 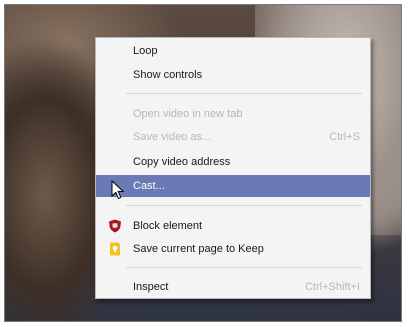 I want to click on menu-item-label: Inspect, so click(x=151, y=287).